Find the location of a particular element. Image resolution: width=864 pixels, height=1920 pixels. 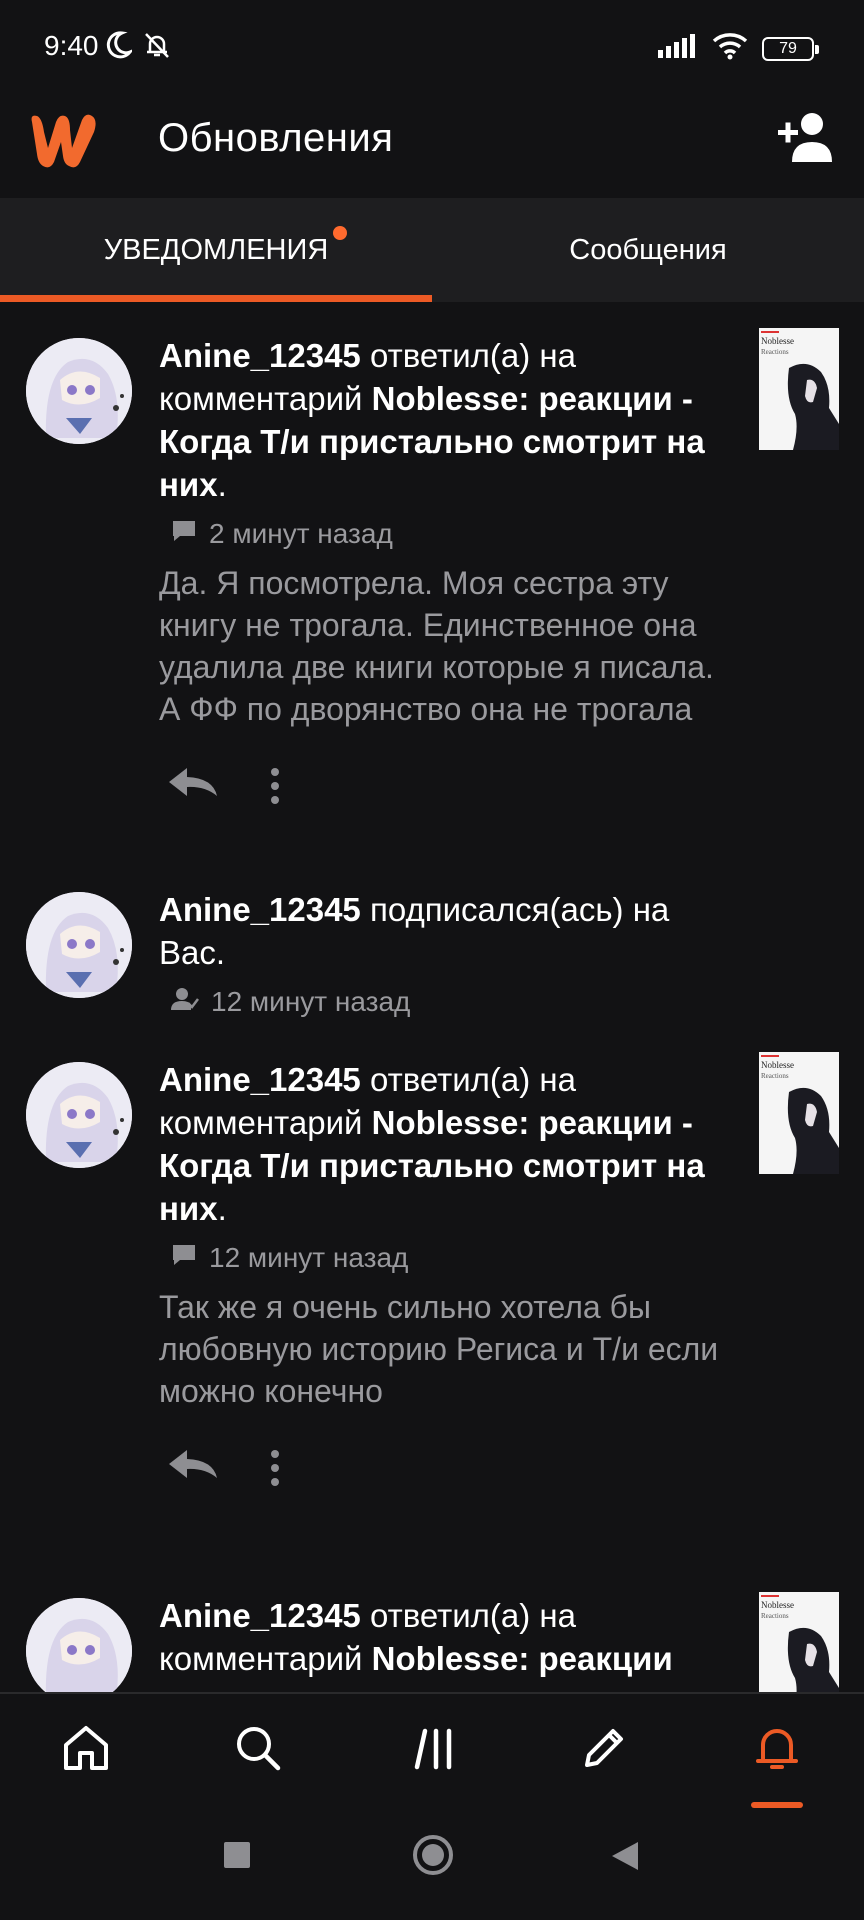

battery-icon: 79 is located at coordinates (790, 48).